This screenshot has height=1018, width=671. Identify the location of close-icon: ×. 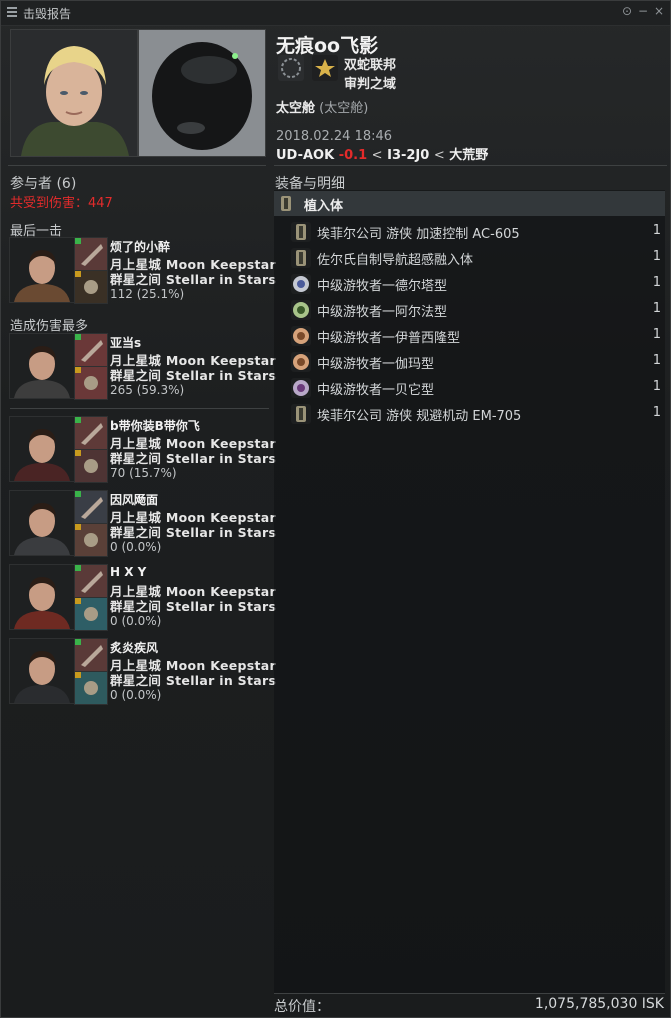
(659, 11).